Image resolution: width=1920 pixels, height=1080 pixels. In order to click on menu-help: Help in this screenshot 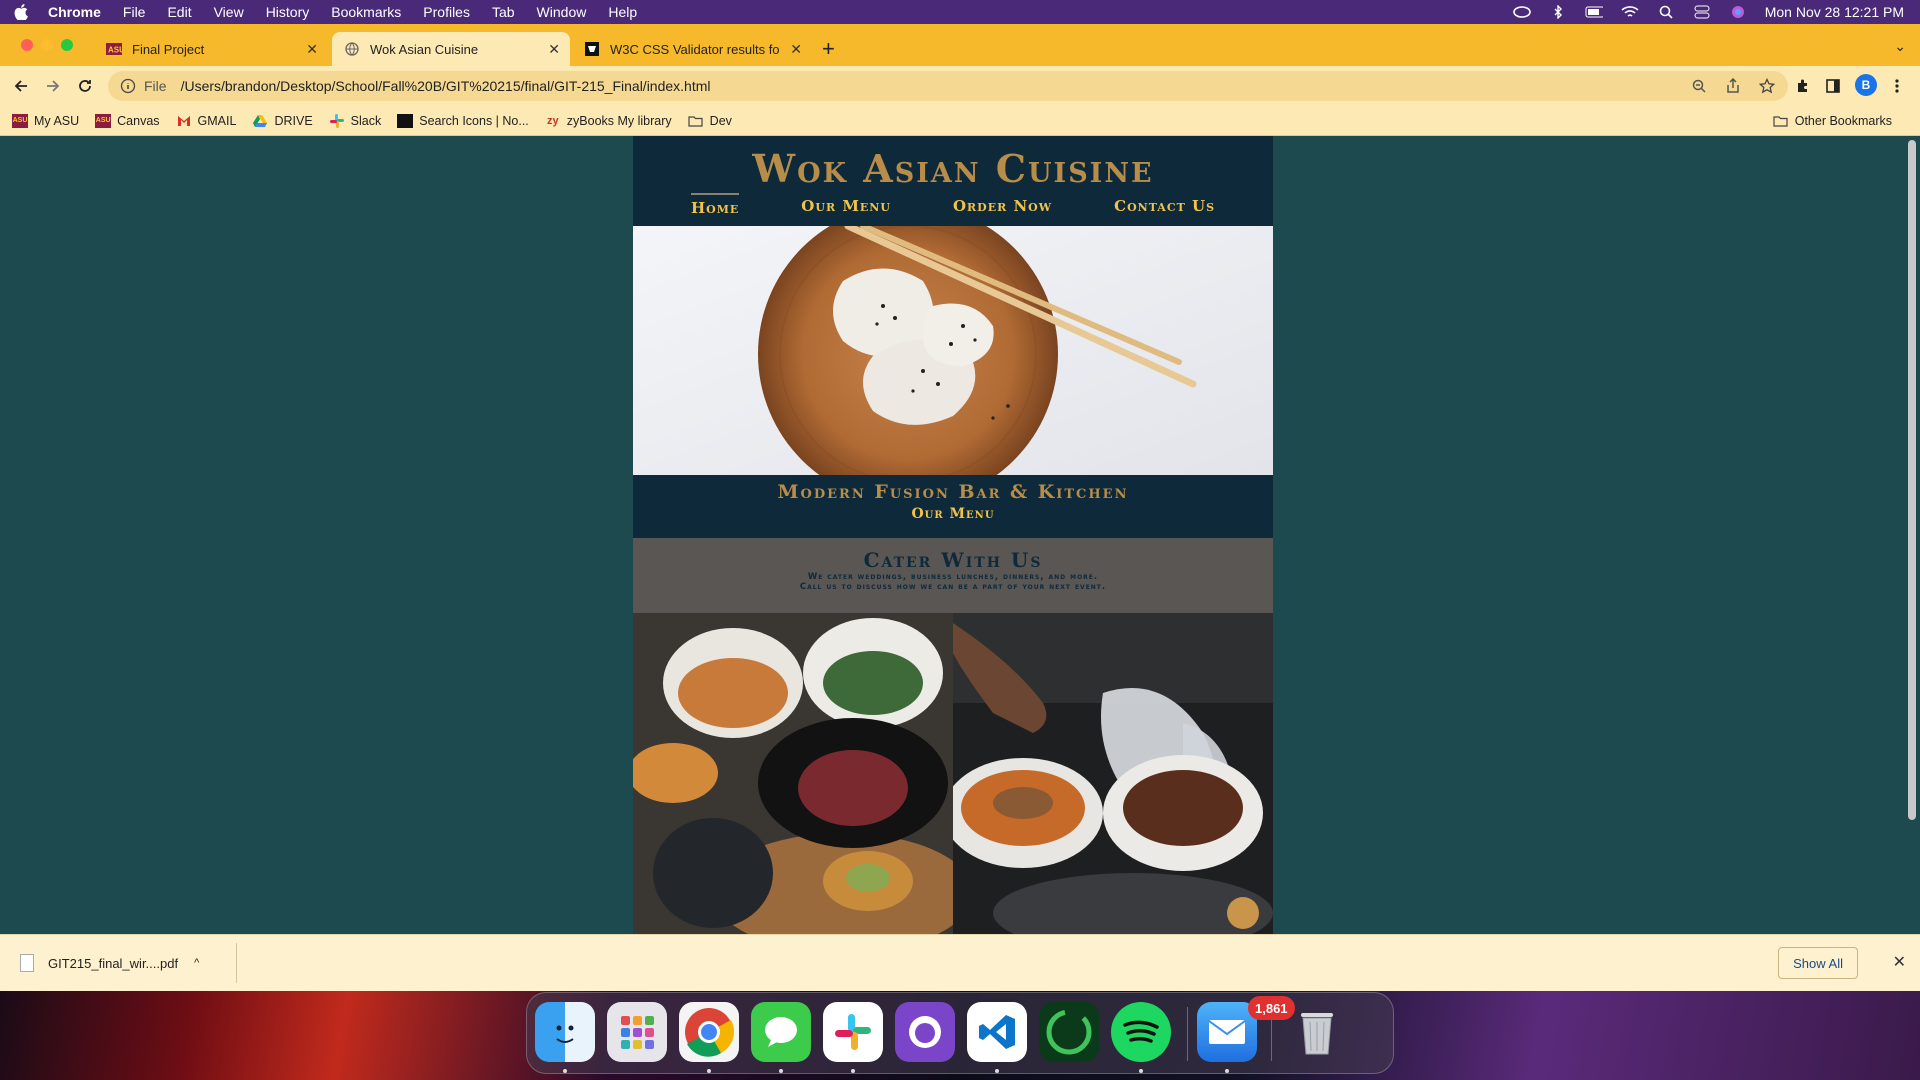, I will do `click(622, 12)`.